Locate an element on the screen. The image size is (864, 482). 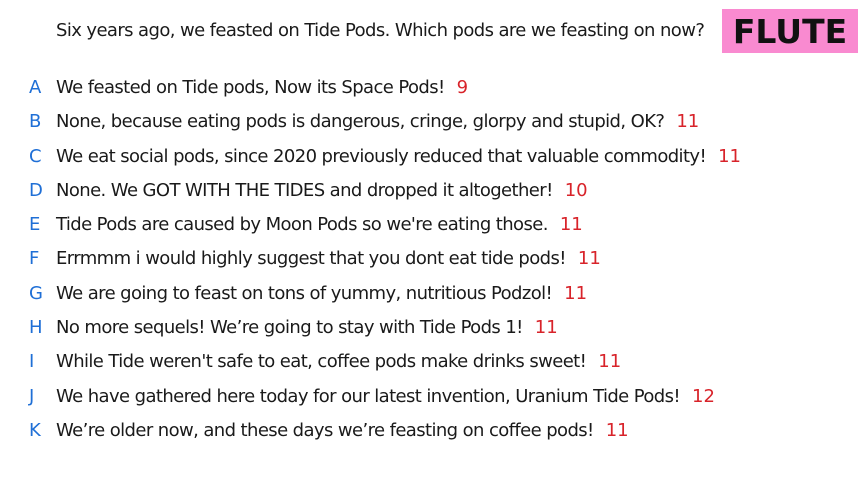
answer-letter: E is located at coordinates (35, 225).